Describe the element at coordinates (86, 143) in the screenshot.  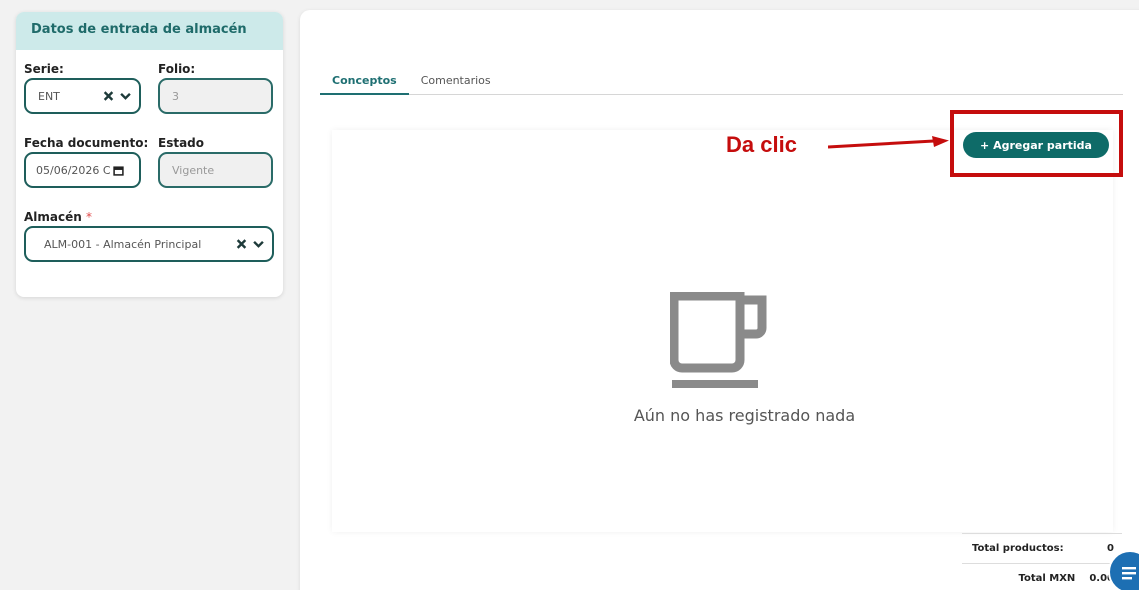
I see `fecha-label: Fecha documento:` at that location.